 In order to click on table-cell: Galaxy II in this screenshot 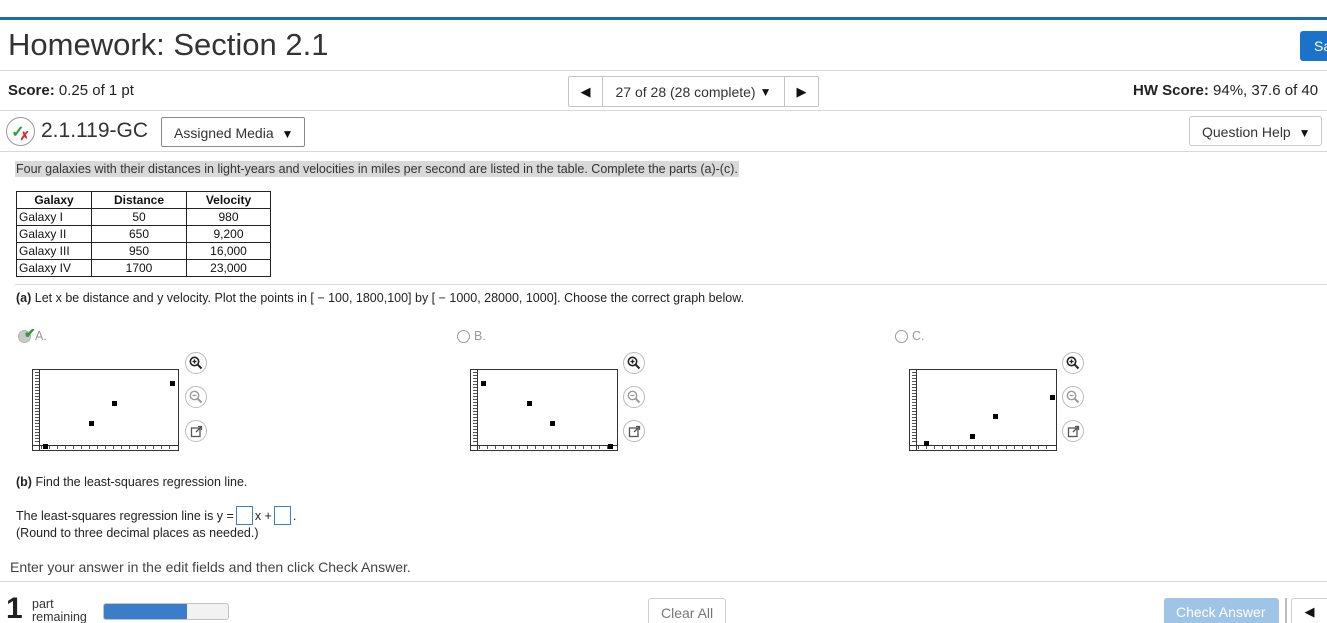, I will do `click(54, 234)`.